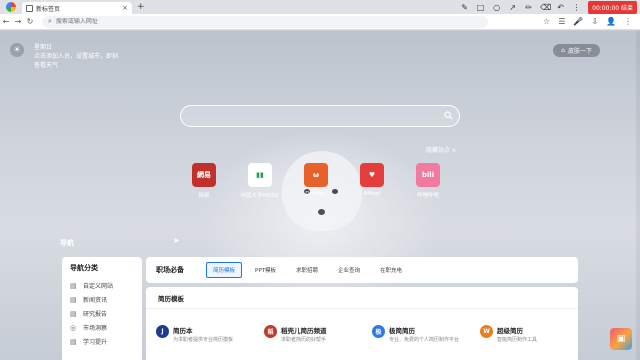 The width and height of the screenshot is (640, 360). Describe the element at coordinates (202, 334) in the screenshot. I see `resume-card: J 简历本 为求职者提供专业简历模板` at that location.